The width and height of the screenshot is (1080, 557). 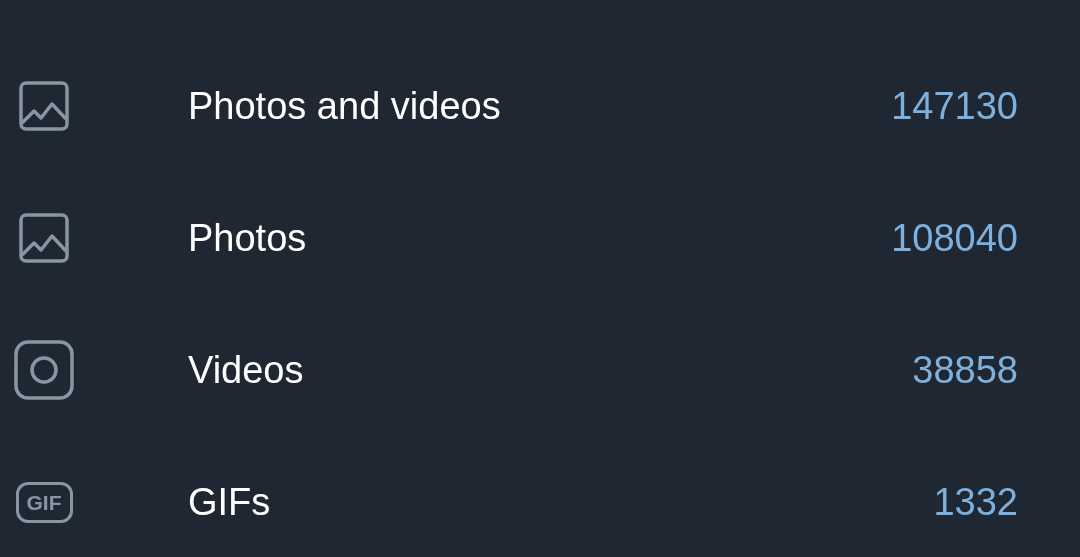 I want to click on item-count: 38858, so click(x=965, y=370).